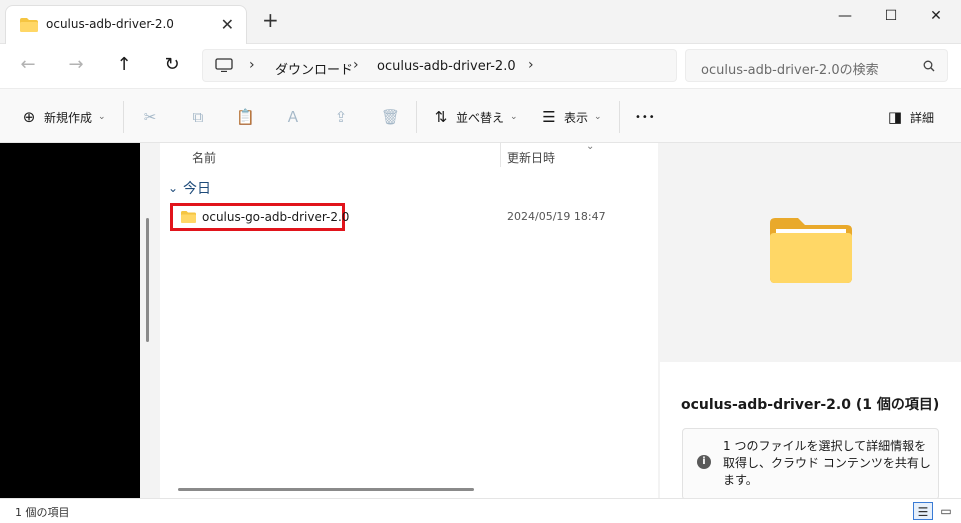  I want to click on share-icon: ⇪, so click(341, 117).